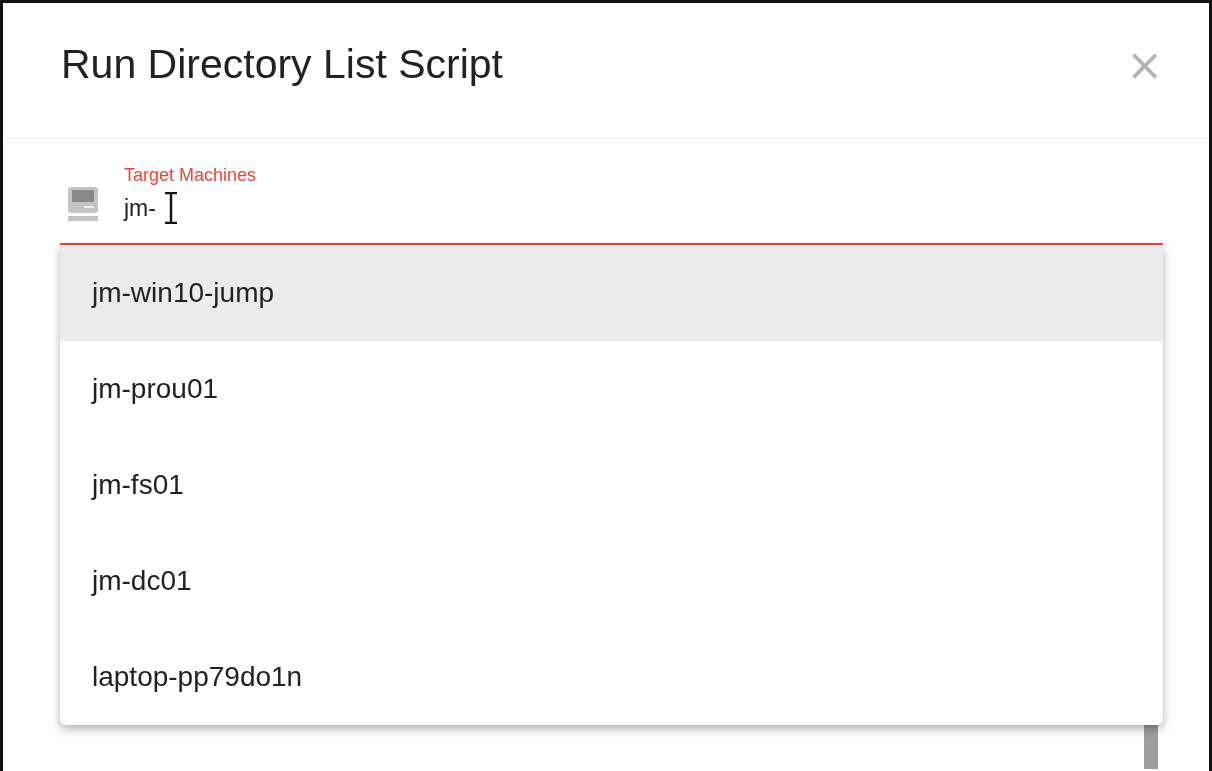 This screenshot has width=1212, height=771. Describe the element at coordinates (611, 677) in the screenshot. I see `suggestion-item: laptop-pp79do1n` at that location.